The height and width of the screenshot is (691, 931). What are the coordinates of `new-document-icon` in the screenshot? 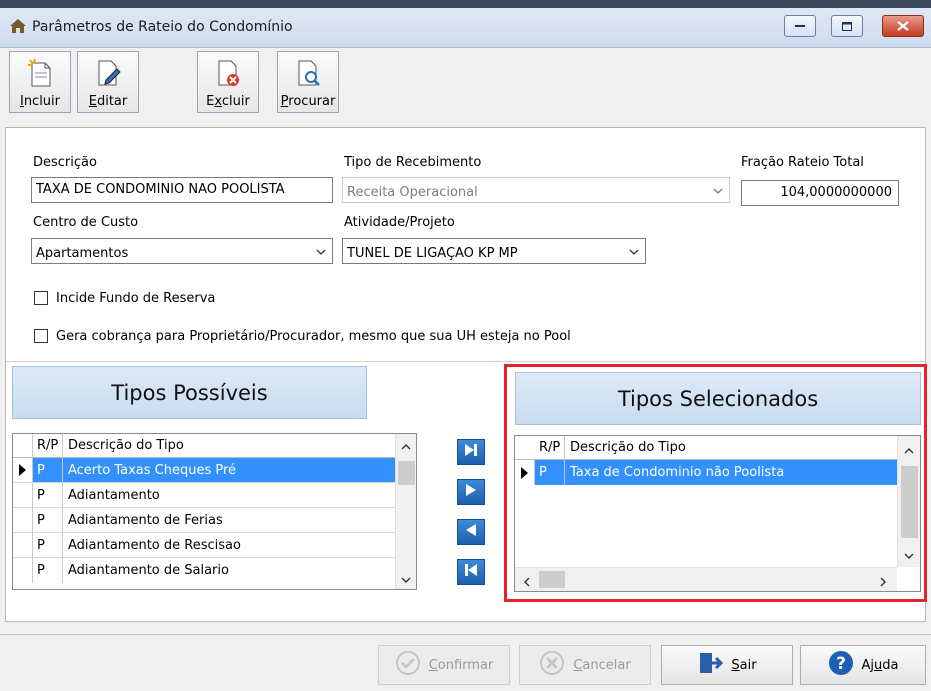 It's located at (40, 73).